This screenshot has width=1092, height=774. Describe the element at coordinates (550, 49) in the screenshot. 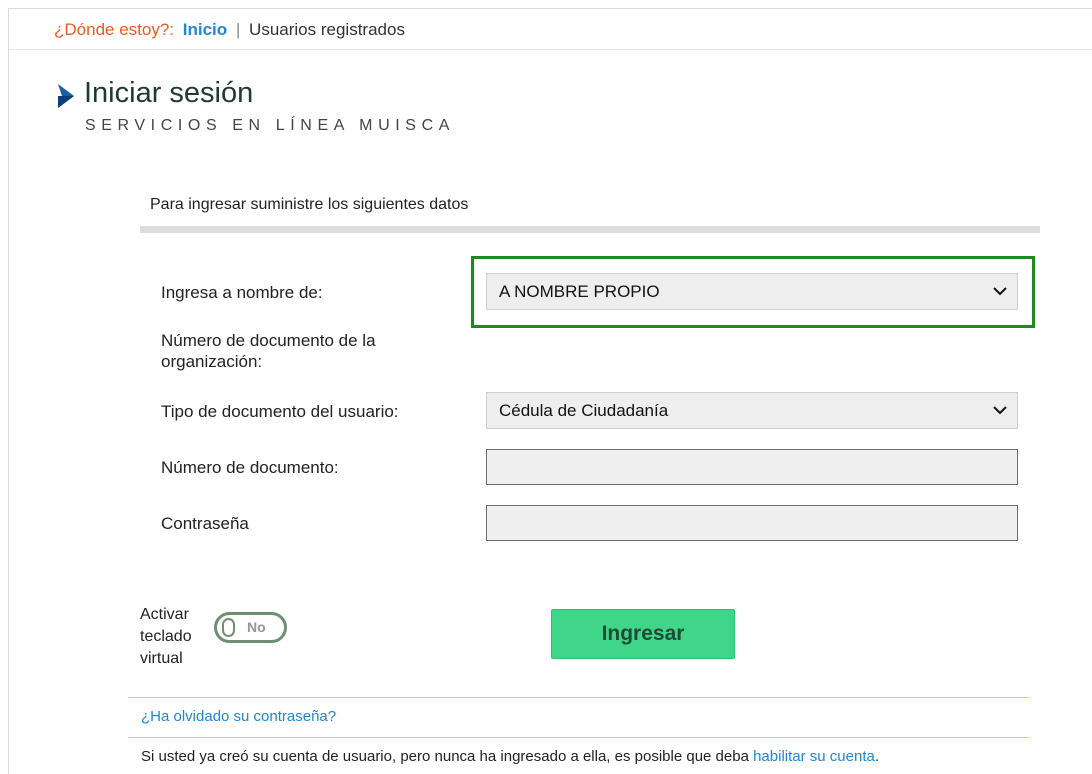

I see `breadcrumb-divider` at that location.